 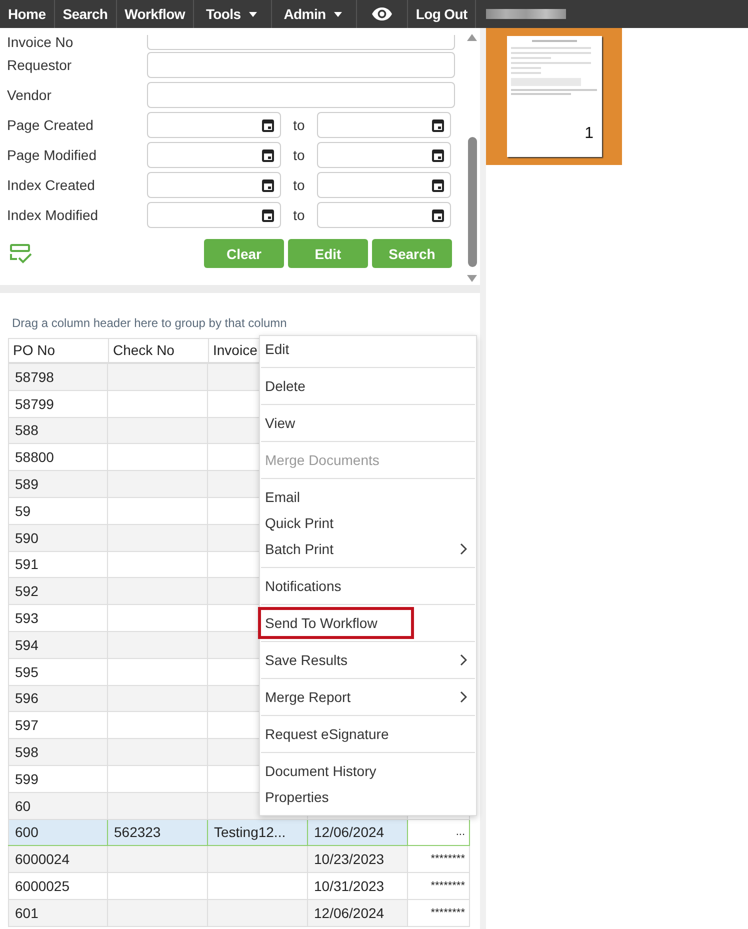 What do you see at coordinates (53, 215) in the screenshot?
I see `field-label: Index Modified` at bounding box center [53, 215].